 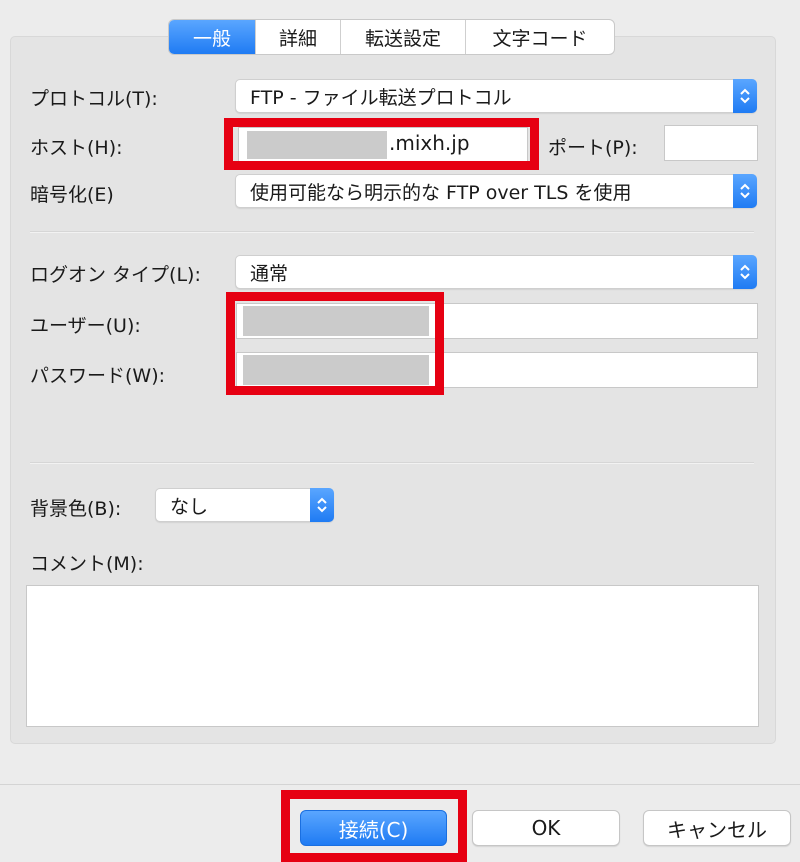 I want to click on password-label: パスワード(W):, so click(x=98, y=376).